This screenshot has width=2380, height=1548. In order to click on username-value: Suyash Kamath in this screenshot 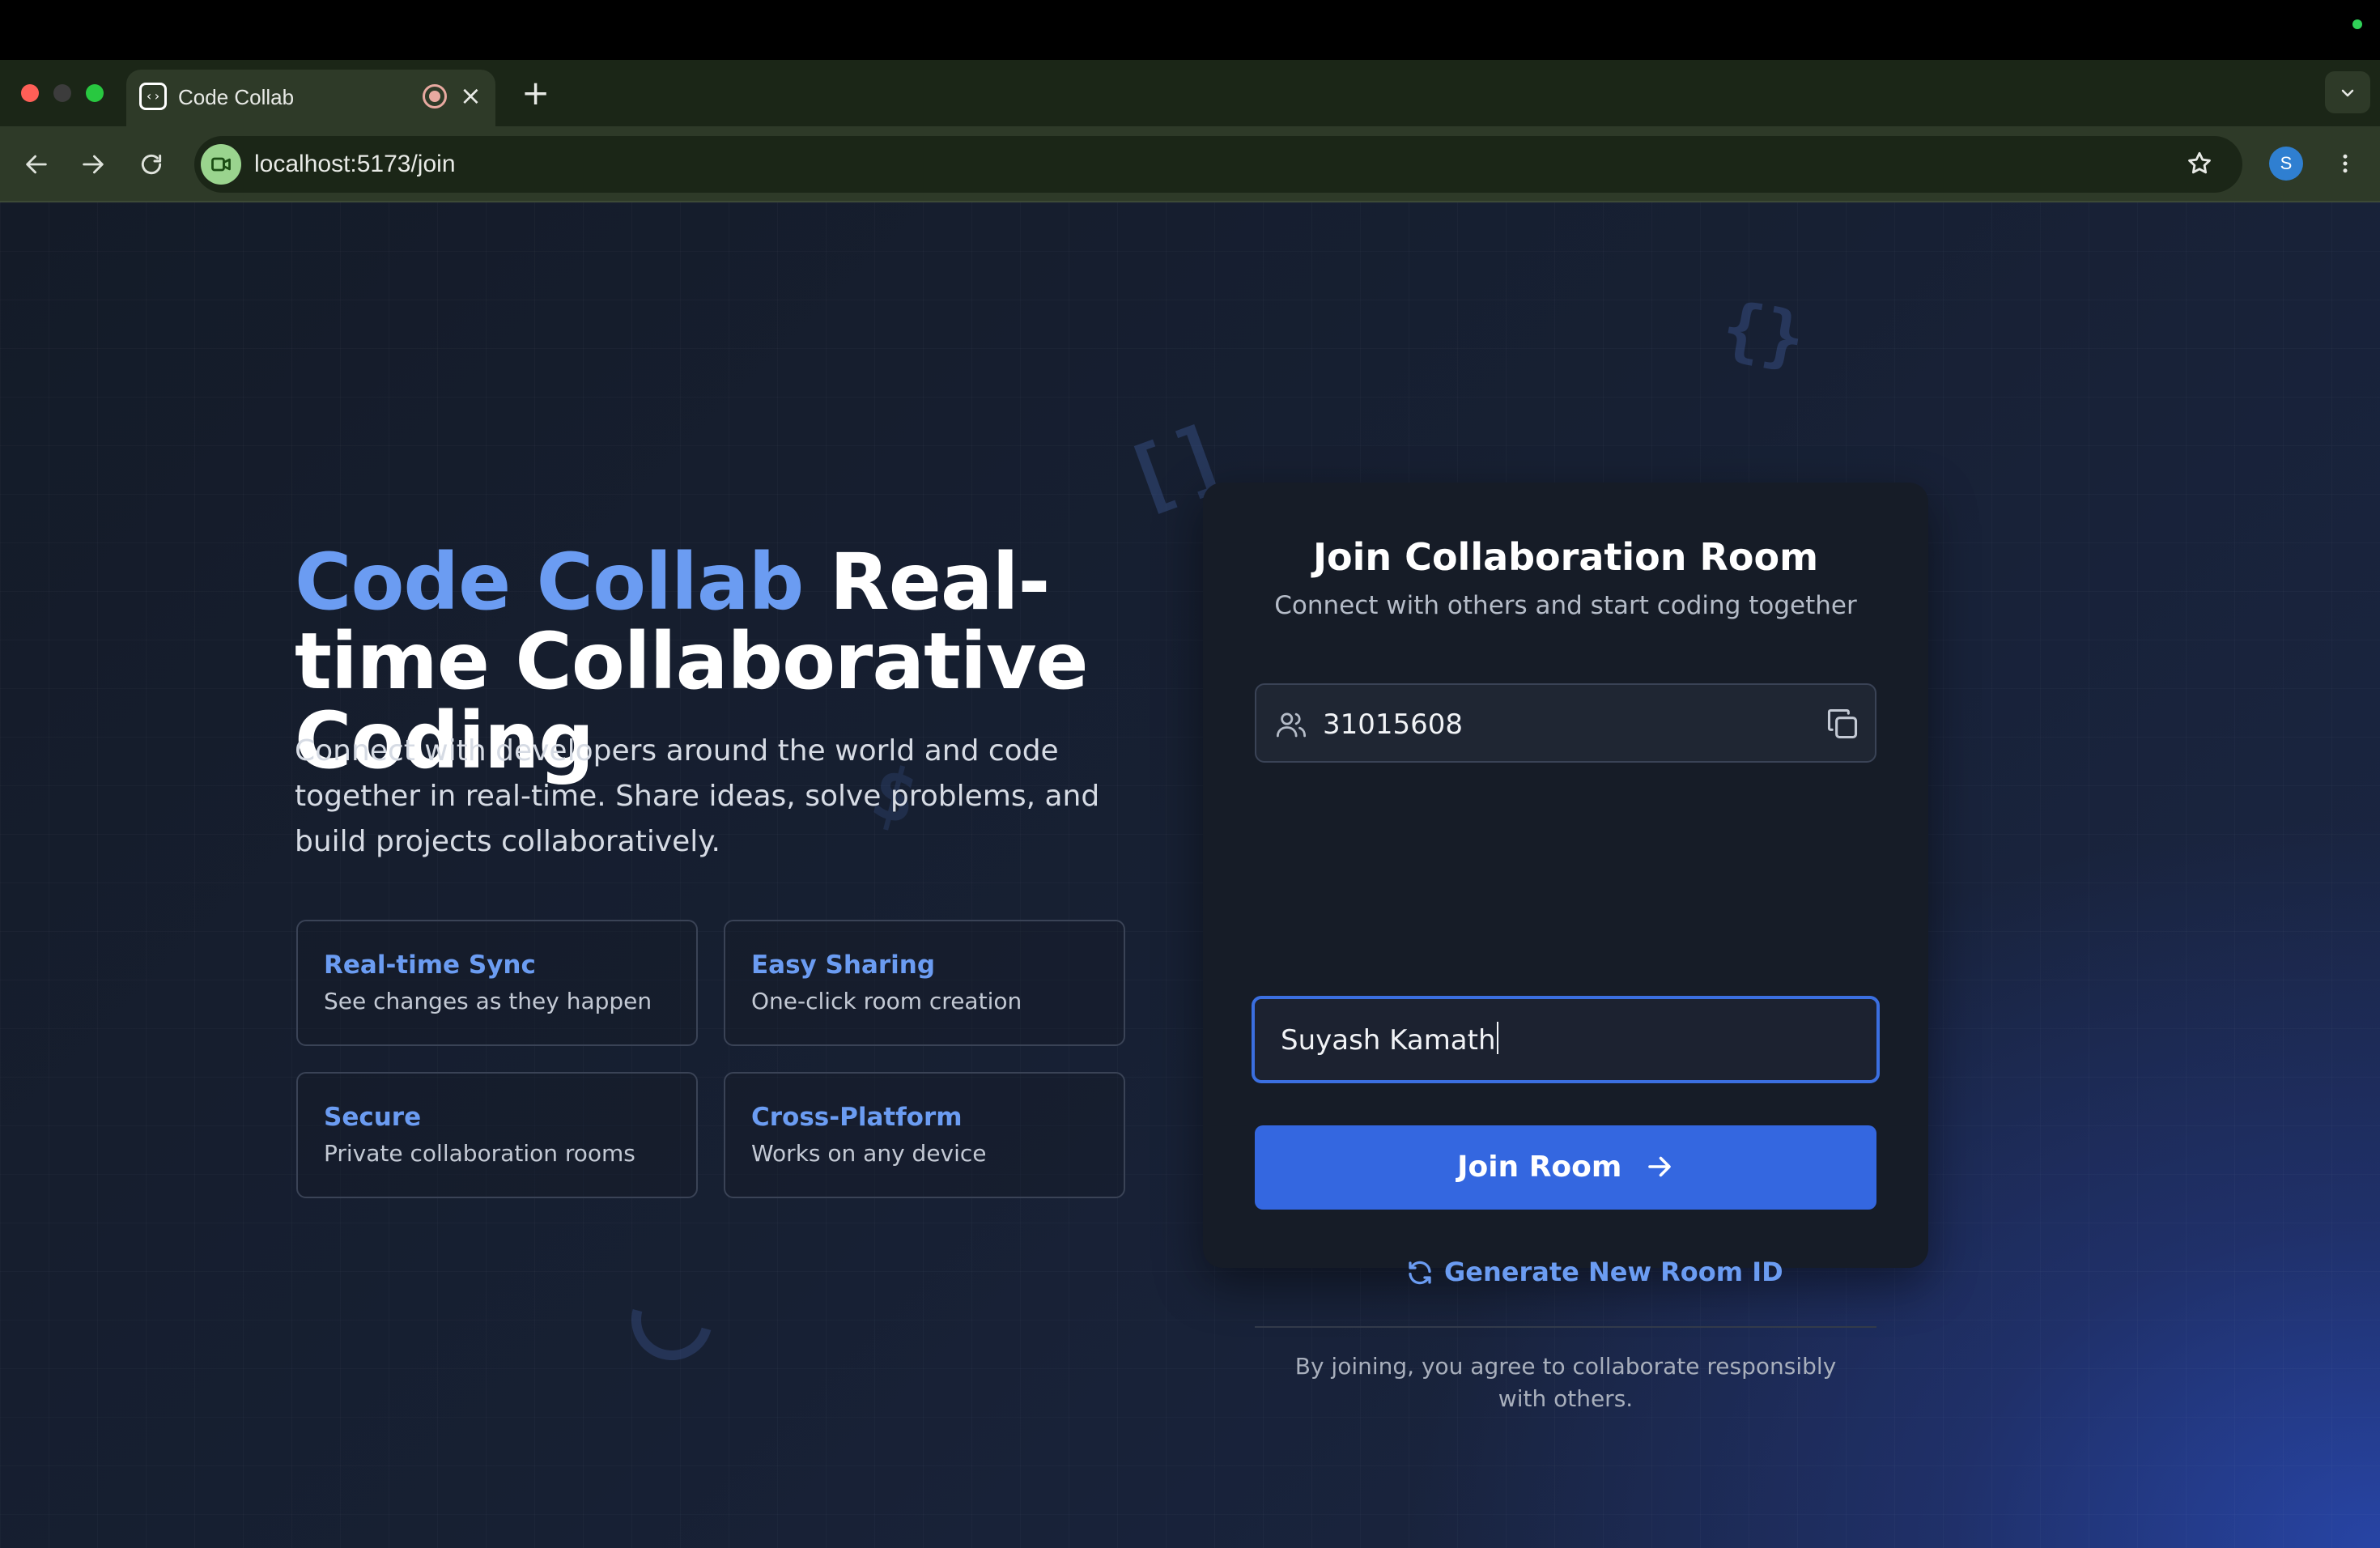, I will do `click(1389, 1040)`.